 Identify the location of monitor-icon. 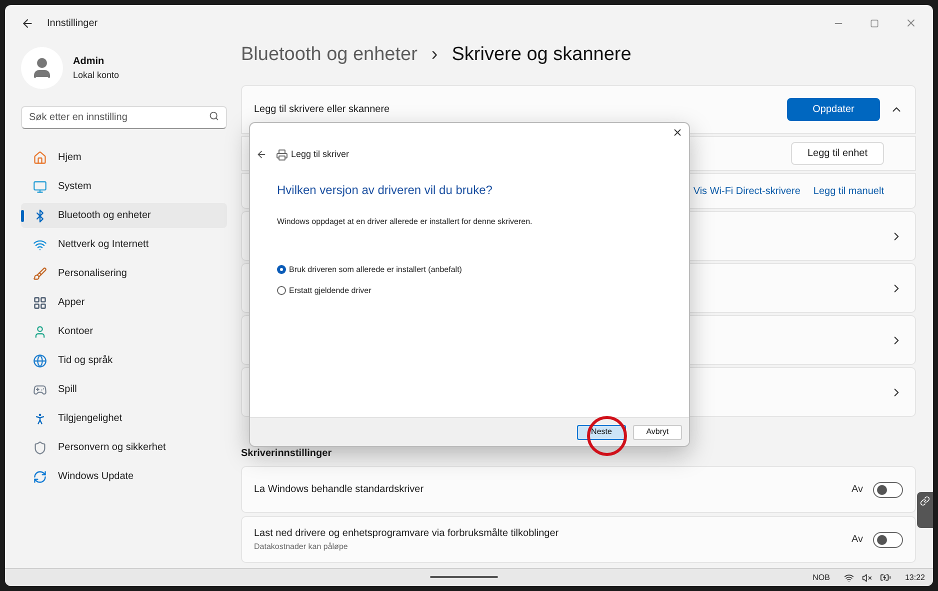
(40, 187).